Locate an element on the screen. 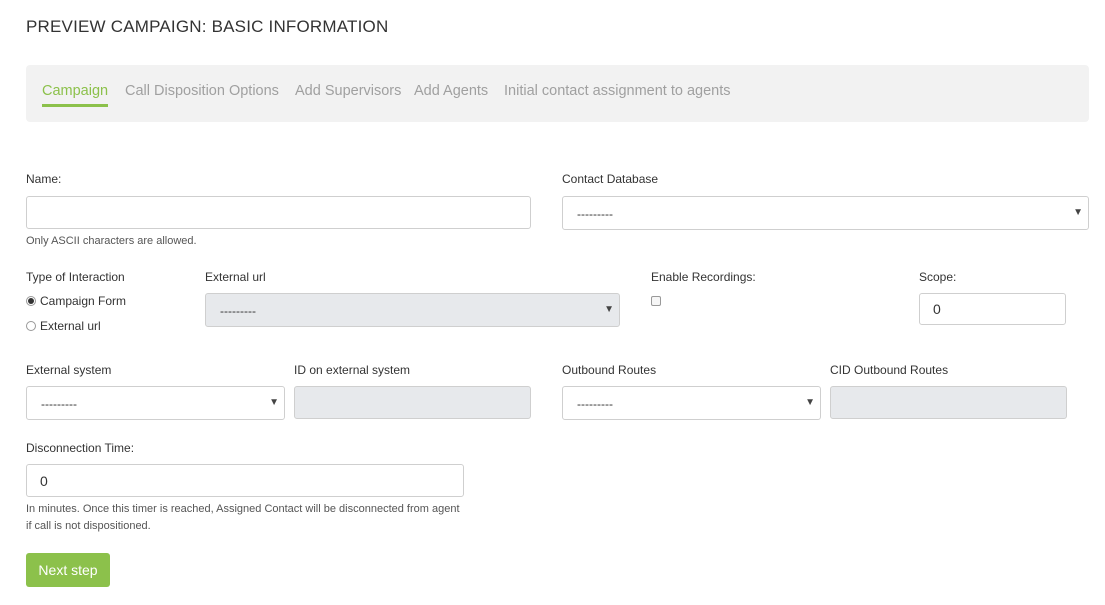 This screenshot has width=1105, height=605. external-url-value: --------- is located at coordinates (238, 311).